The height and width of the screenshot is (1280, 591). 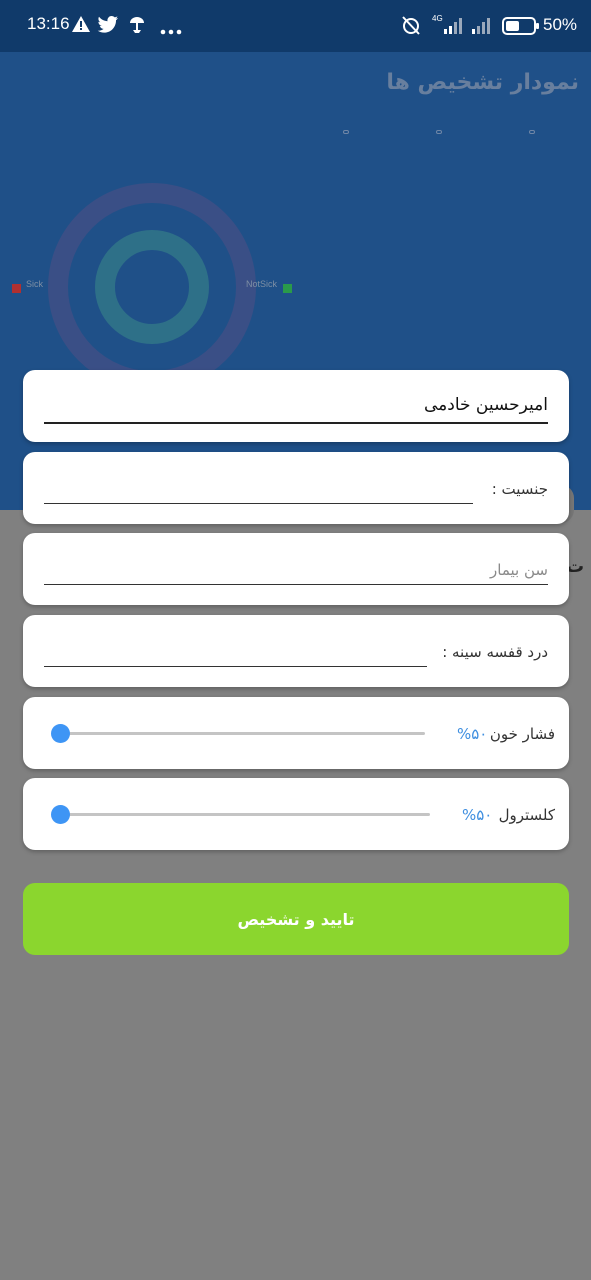 I want to click on gender-label: جنسیت :, so click(x=519, y=489).